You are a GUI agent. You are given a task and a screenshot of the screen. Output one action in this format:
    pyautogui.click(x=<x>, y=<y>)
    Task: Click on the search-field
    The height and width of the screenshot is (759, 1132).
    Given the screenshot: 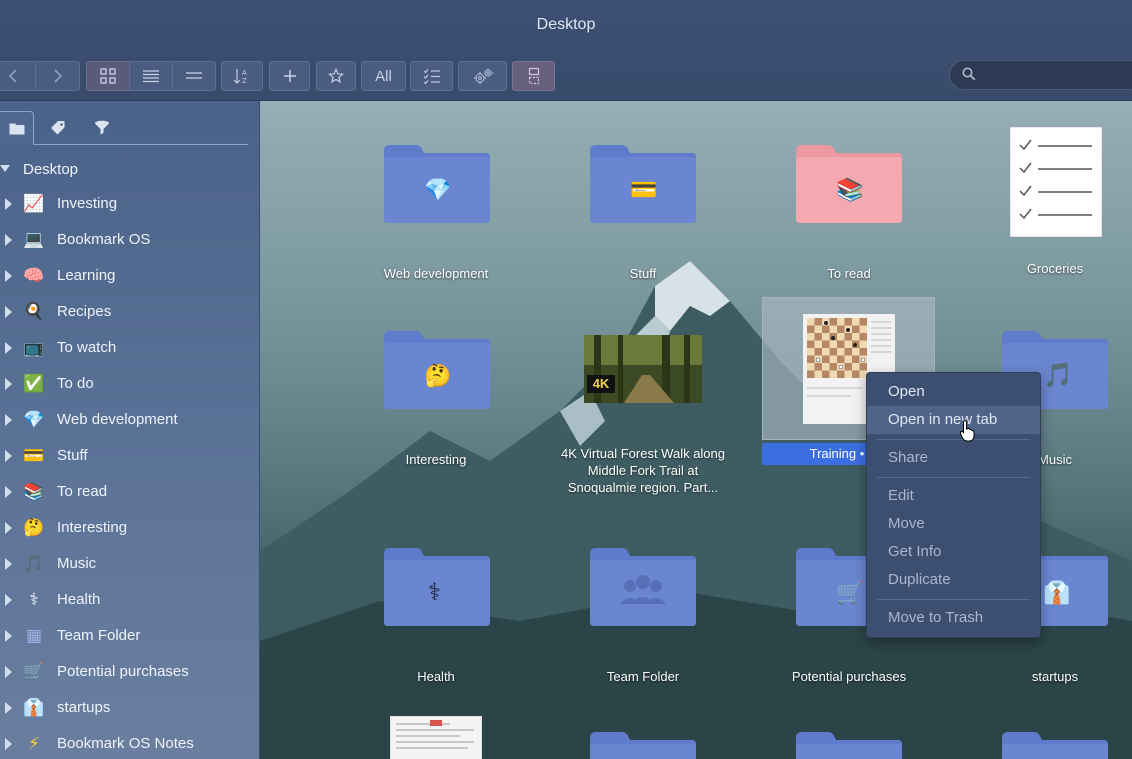 What is the action you would take?
    pyautogui.click(x=1040, y=75)
    